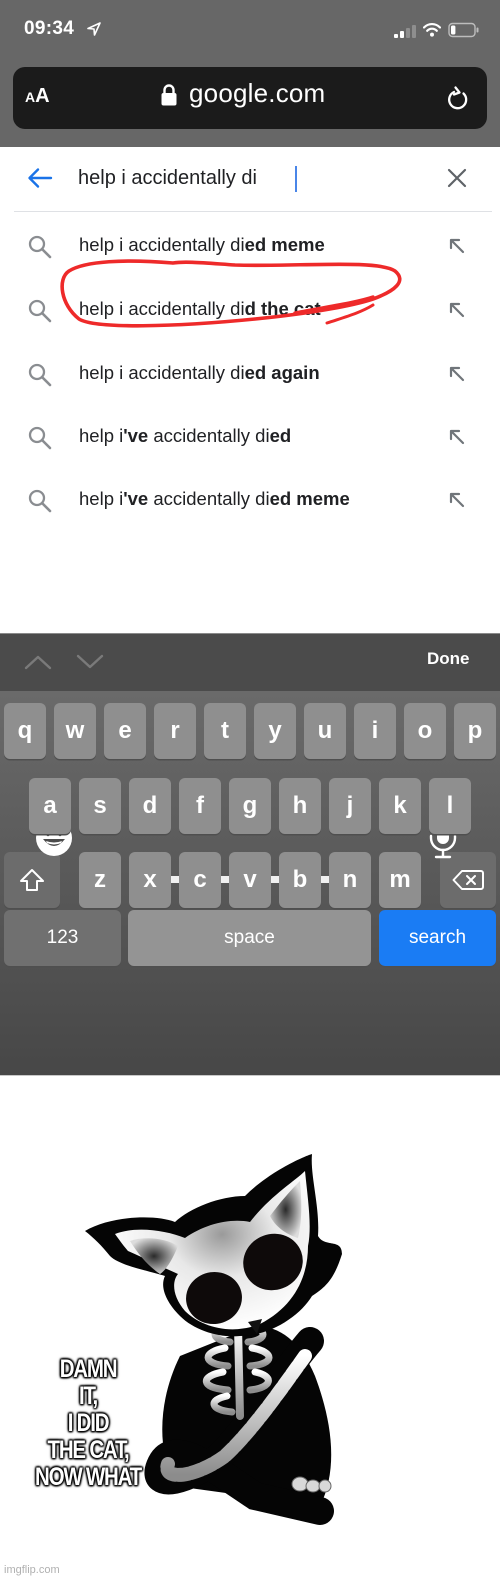  What do you see at coordinates (250, 30) in the screenshot?
I see `status-bar: 09:34` at bounding box center [250, 30].